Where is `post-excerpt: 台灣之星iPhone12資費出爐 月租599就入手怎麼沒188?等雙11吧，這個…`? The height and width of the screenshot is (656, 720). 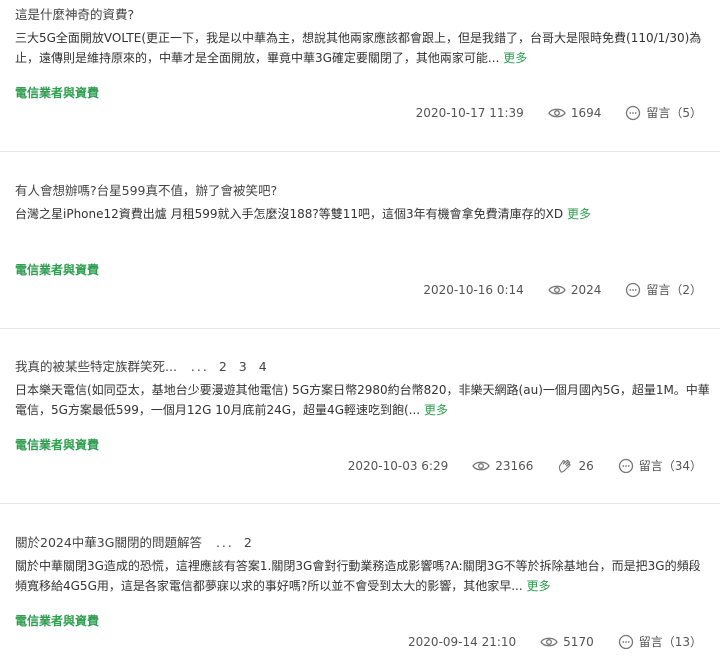
post-excerpt: 台灣之星iPhone12資費出爐 月租599就入手怎麼沒188?等雙11吧，這個… is located at coordinates (362, 214).